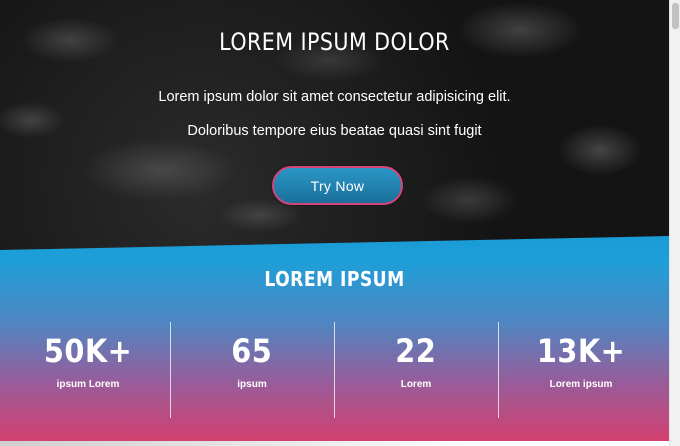 The image size is (680, 446). Describe the element at coordinates (88, 384) in the screenshot. I see `stat-label: ipsum Lorem` at that location.